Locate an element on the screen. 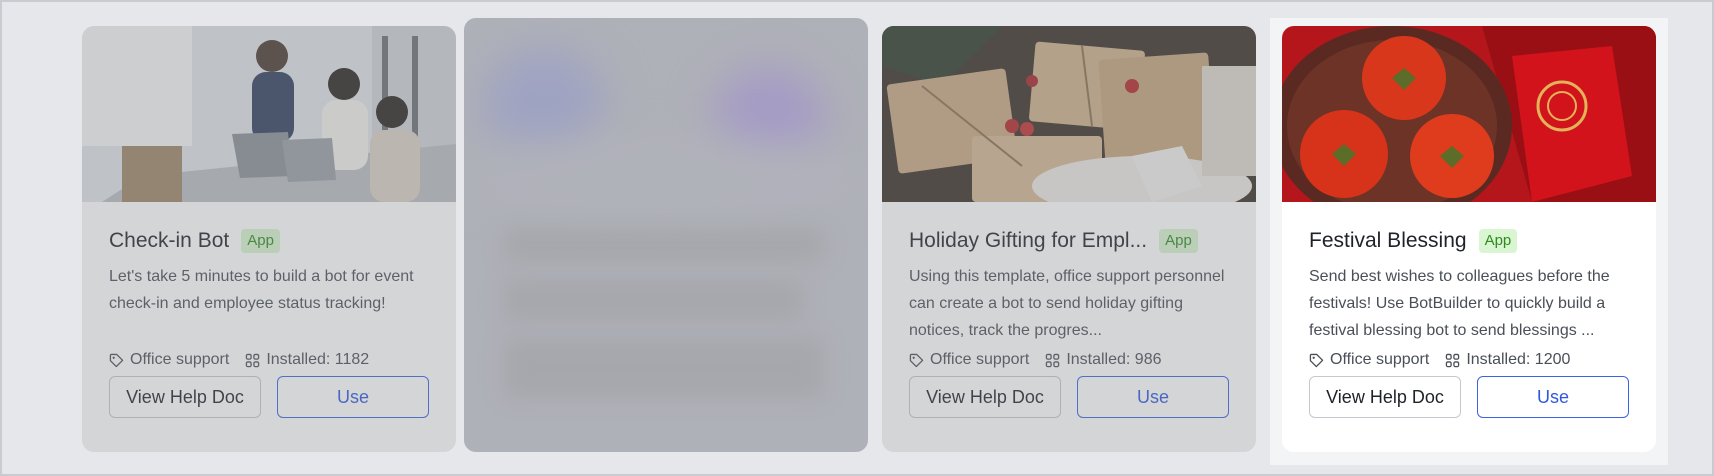  office-meeting-photo is located at coordinates (269, 114).